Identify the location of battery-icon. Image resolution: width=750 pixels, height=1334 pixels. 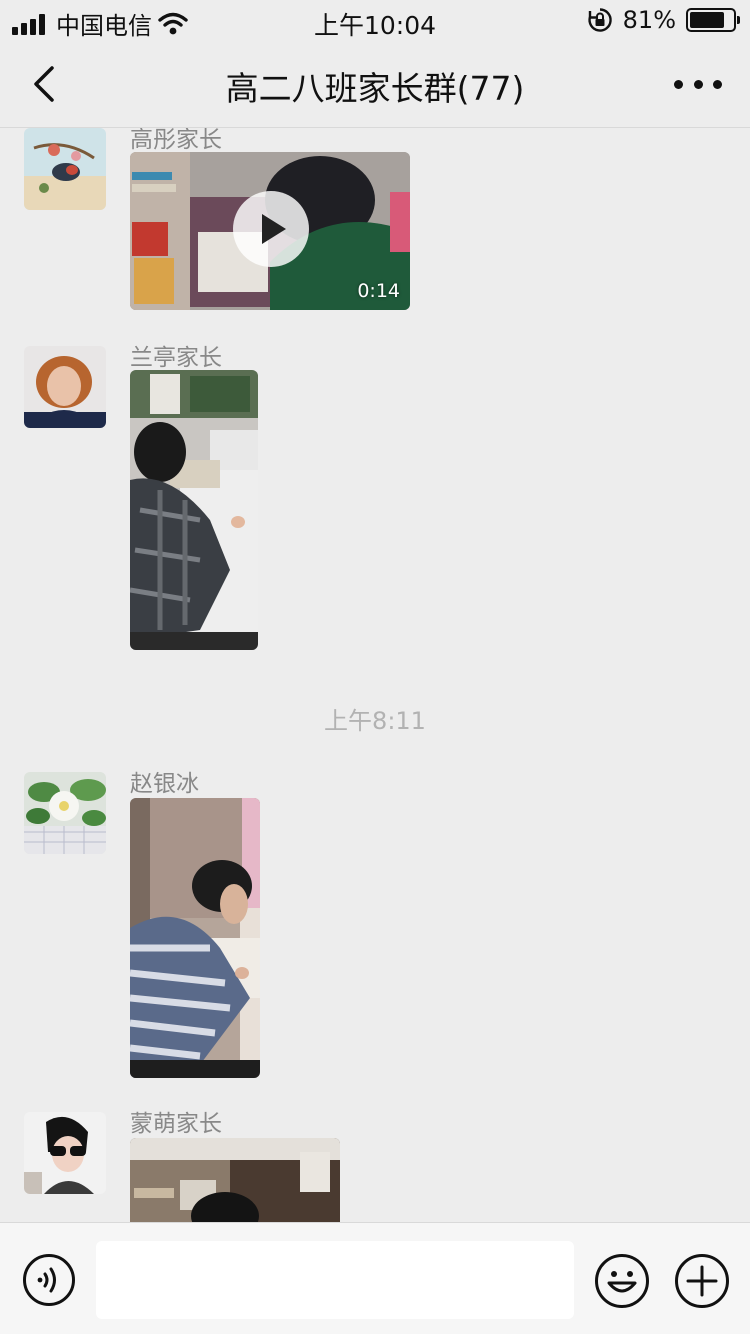
(713, 20).